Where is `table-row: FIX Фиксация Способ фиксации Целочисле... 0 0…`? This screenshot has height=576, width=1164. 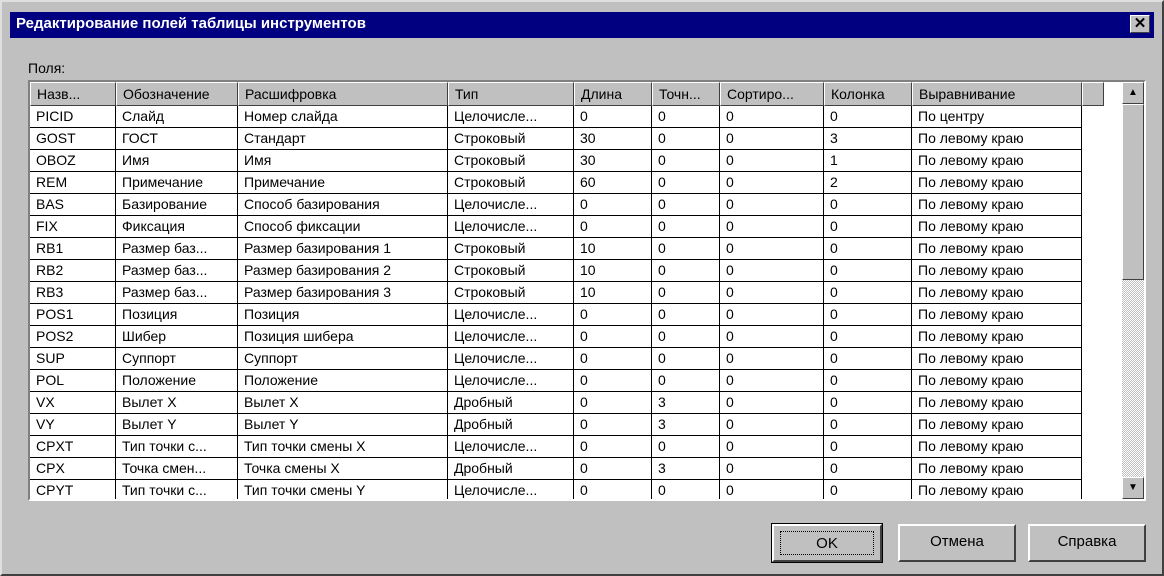 table-row: FIX Фиксация Способ фиксации Целочисле... 0 0… is located at coordinates (577, 227).